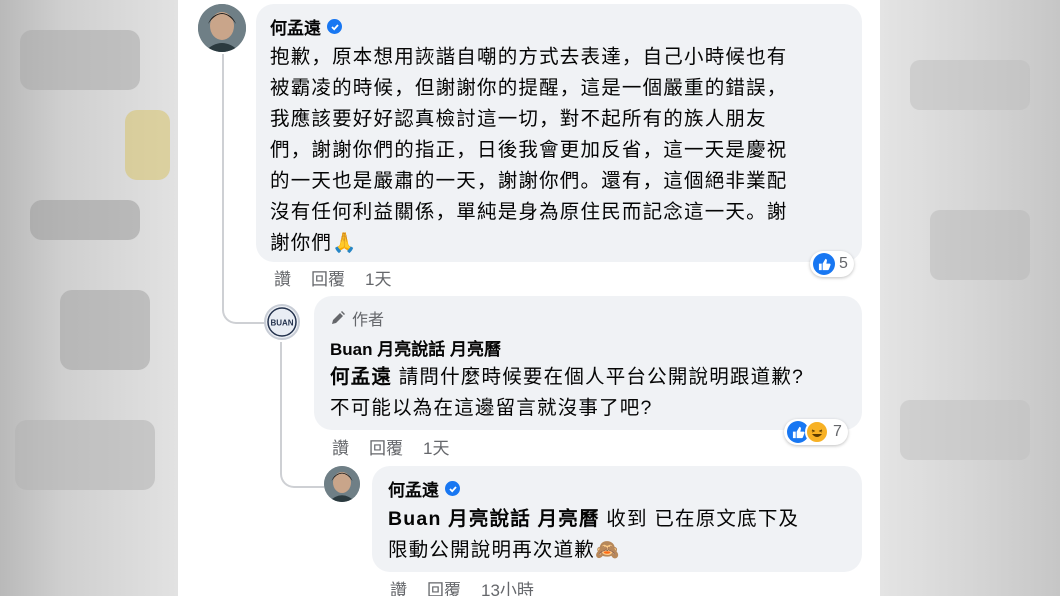 This screenshot has height=596, width=1060. Describe the element at coordinates (529, 150) in the screenshot. I see `comment-line: 們，謝謝你們的指正，日後我會更加反省，這一天是慶祝` at that location.